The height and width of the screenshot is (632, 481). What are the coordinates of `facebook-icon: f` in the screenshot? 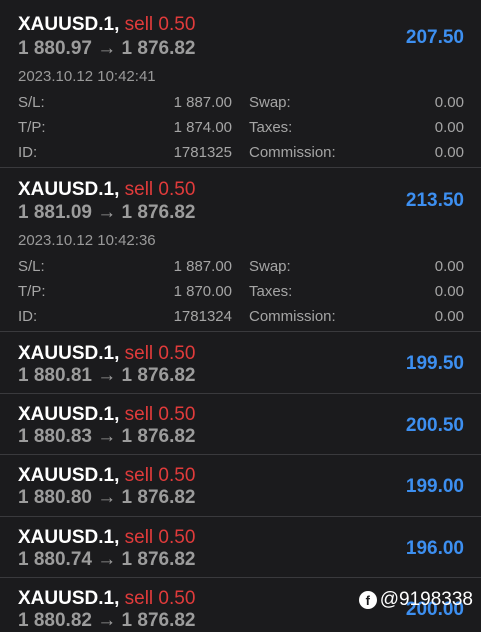 It's located at (367, 600).